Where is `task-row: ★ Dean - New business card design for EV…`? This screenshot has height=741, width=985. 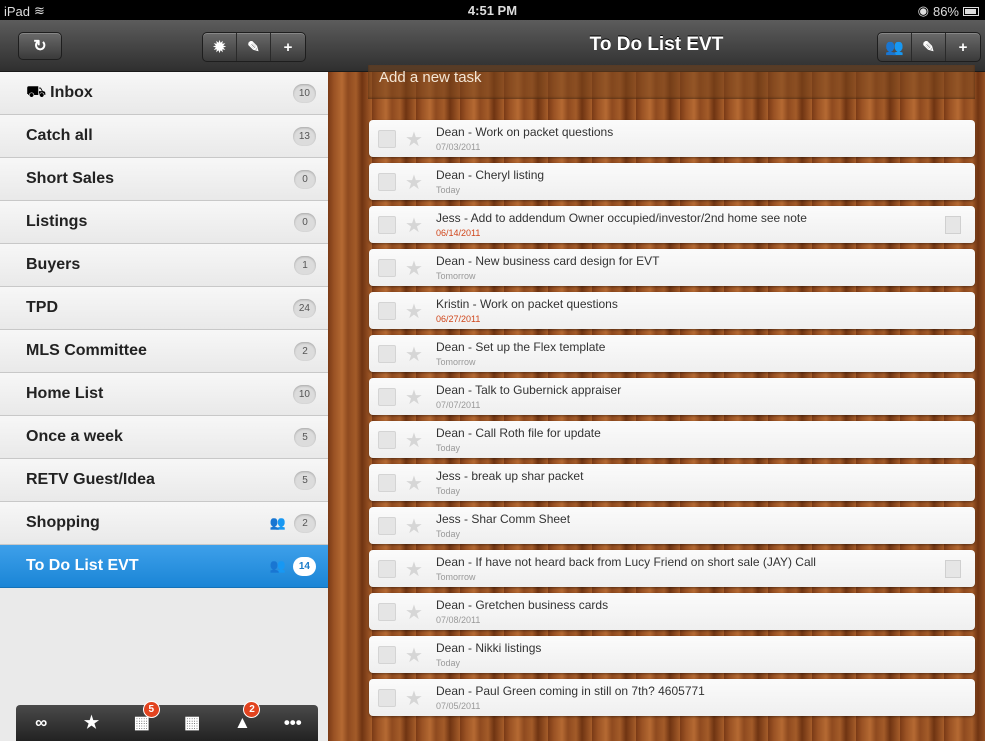 task-row: ★ Dean - New business card design for EV… is located at coordinates (672, 267).